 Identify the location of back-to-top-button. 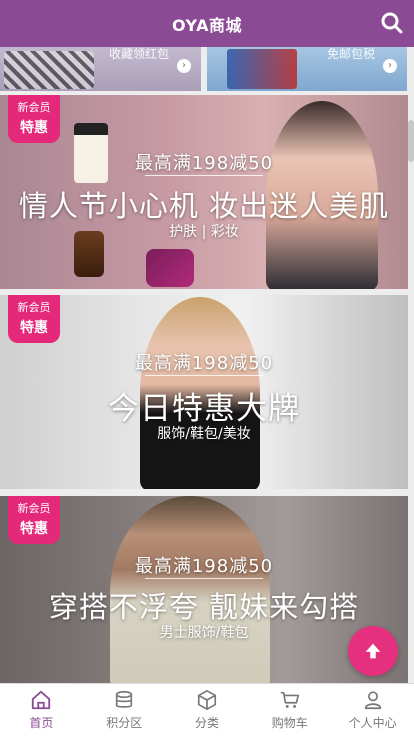
(373, 651).